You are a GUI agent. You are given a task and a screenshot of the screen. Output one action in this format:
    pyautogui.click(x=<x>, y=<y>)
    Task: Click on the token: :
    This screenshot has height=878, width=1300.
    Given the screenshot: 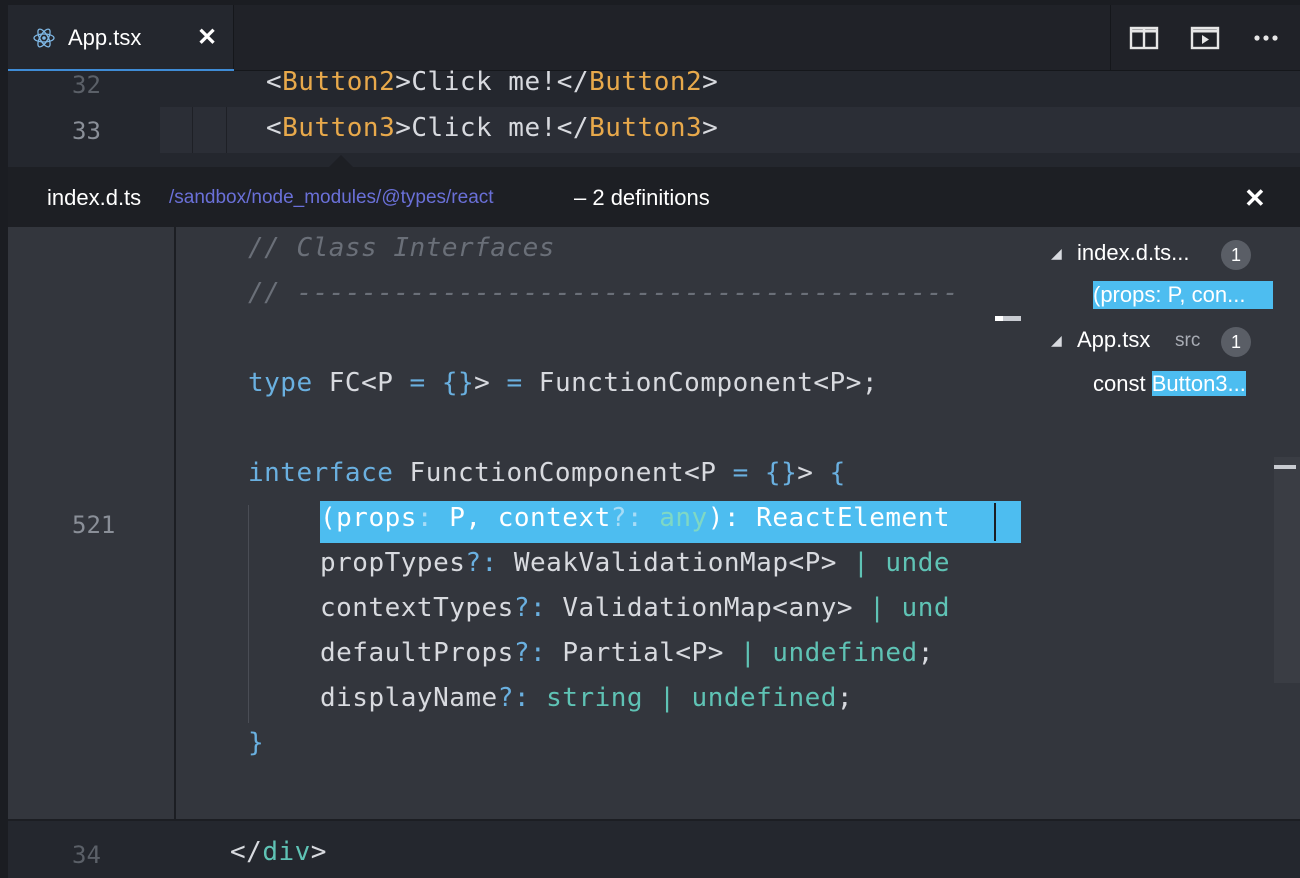 What is the action you would take?
    pyautogui.click(x=433, y=518)
    